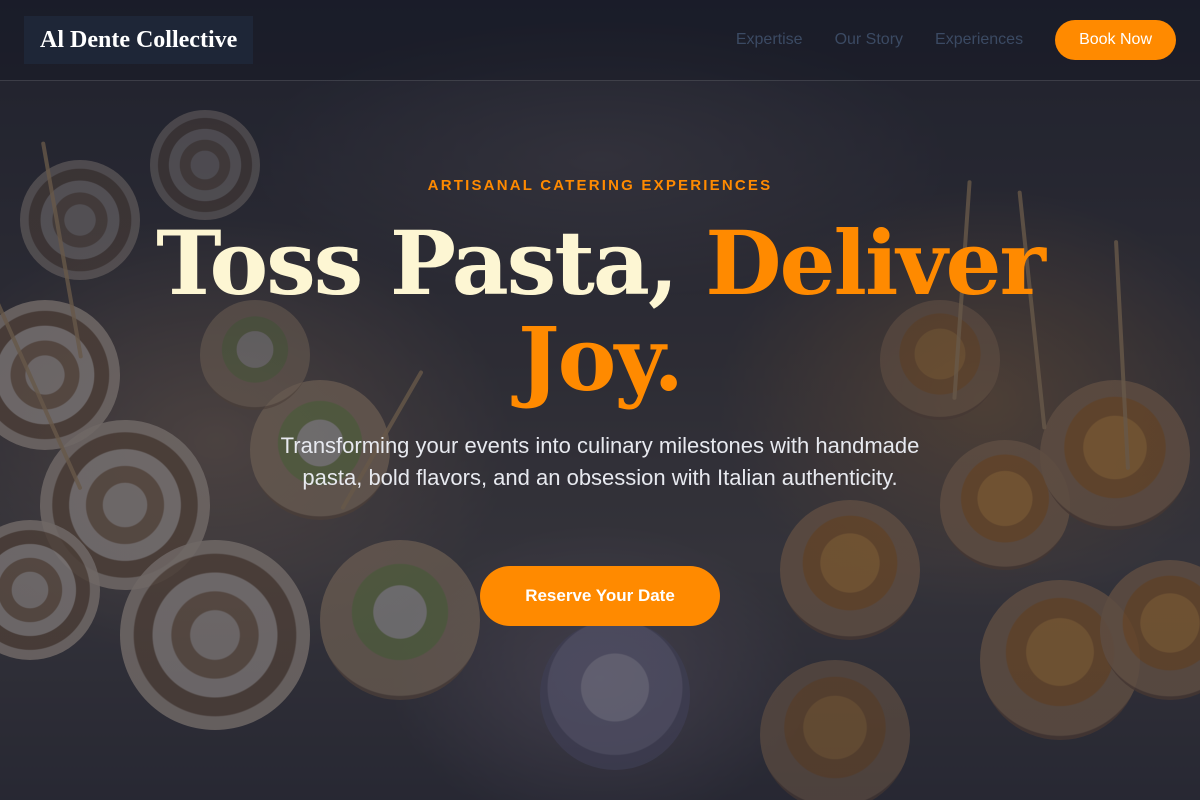  Describe the element at coordinates (869, 40) in the screenshot. I see `nav-link-our-story: Our Story` at that location.